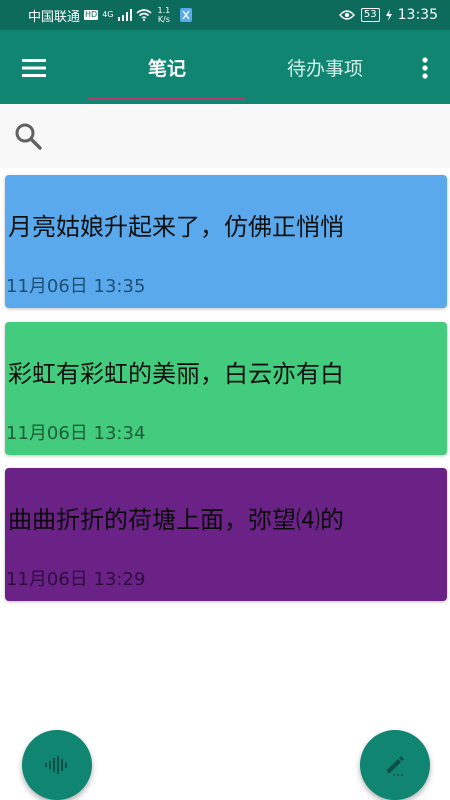  Describe the element at coordinates (163, 19) in the screenshot. I see `speed-unit: K/s` at that location.